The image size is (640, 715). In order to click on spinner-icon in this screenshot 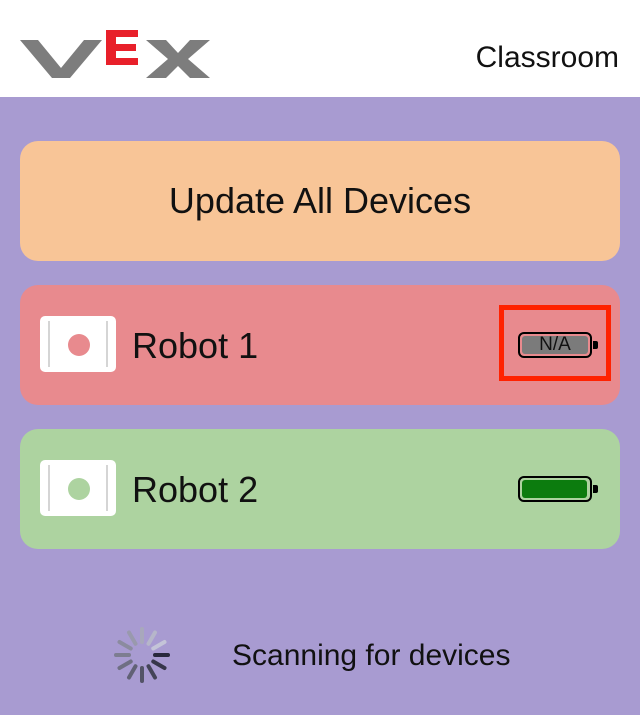, I will do `click(142, 655)`.